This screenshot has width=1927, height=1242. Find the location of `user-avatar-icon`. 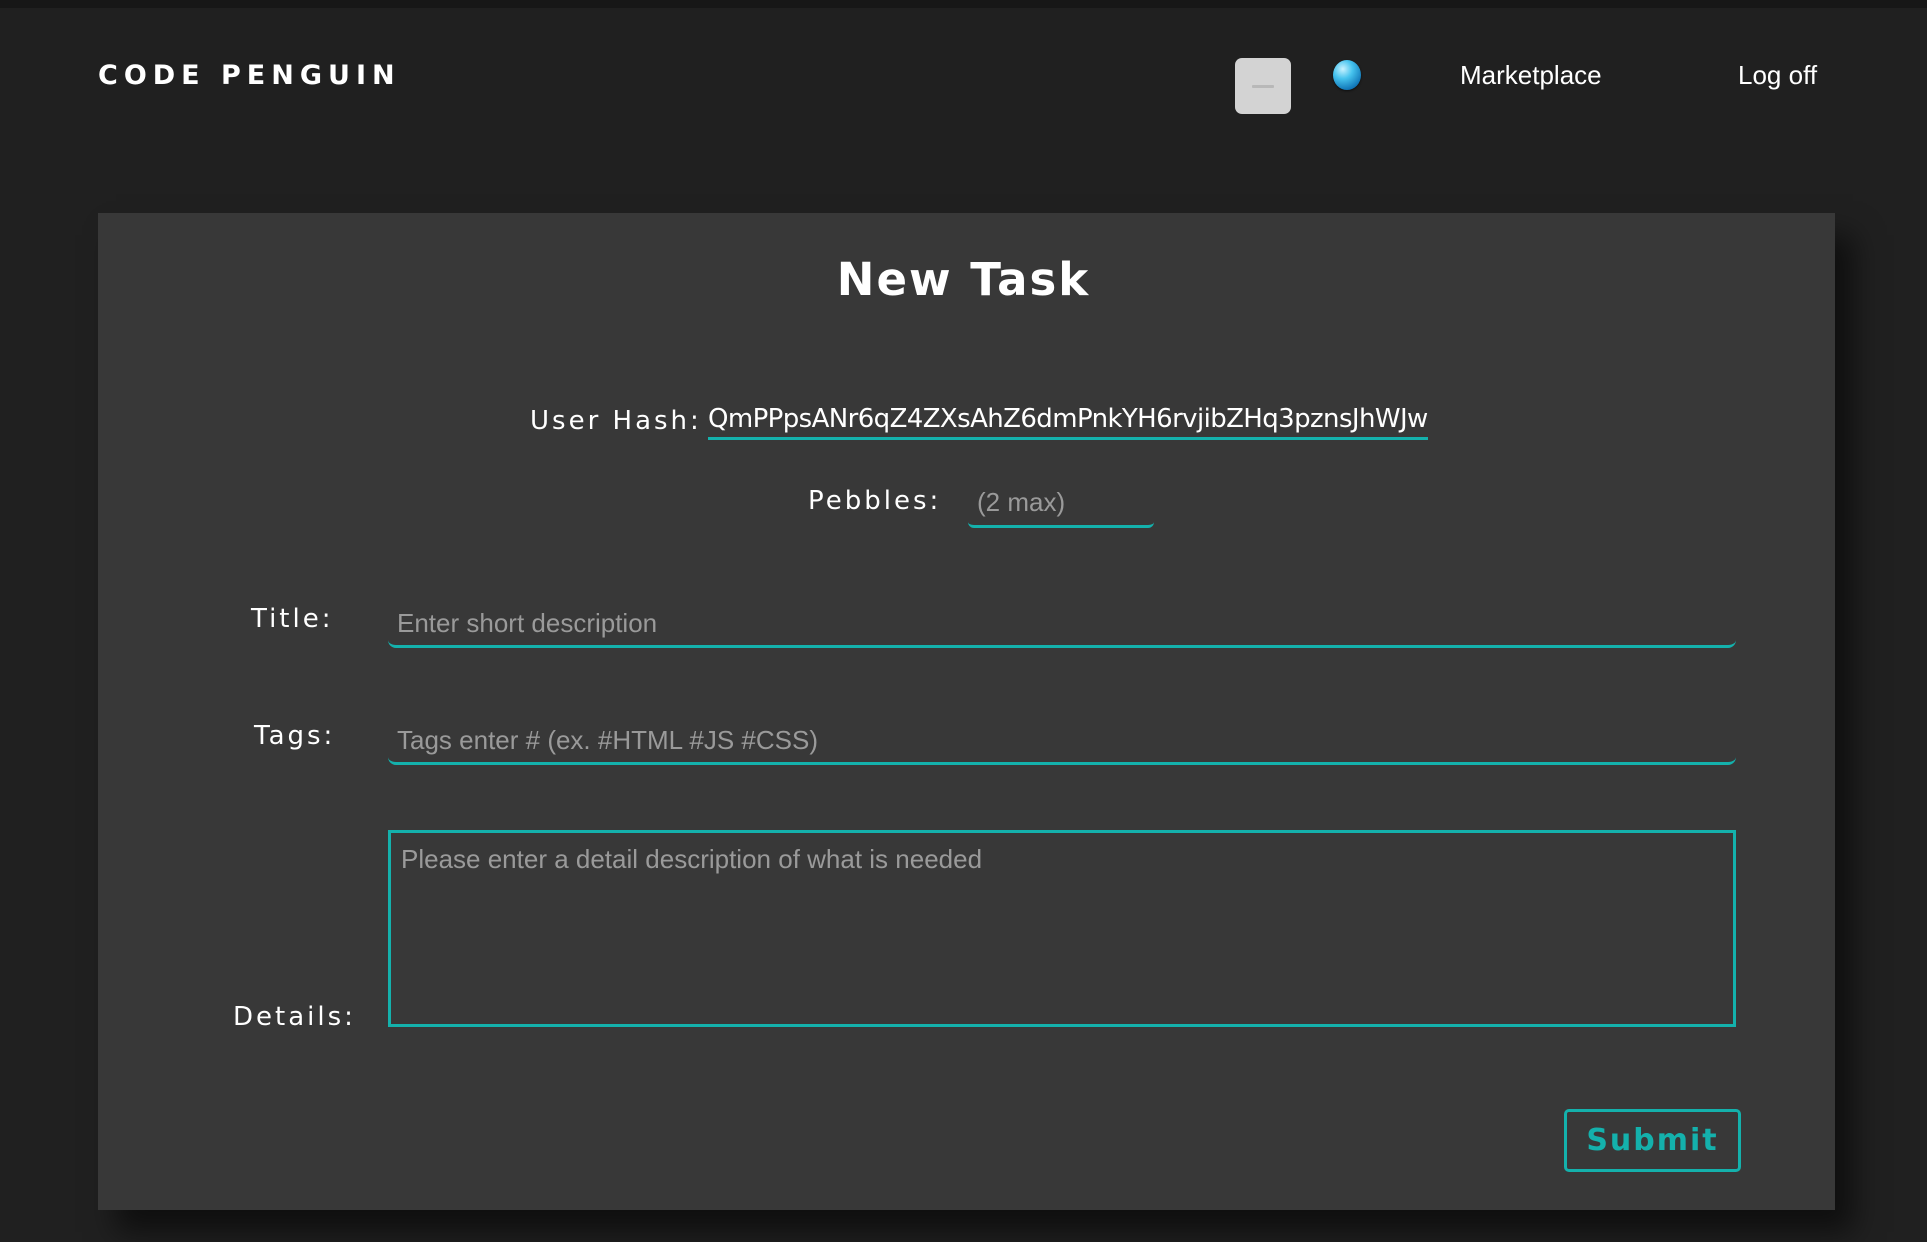

user-avatar-icon is located at coordinates (1263, 86).